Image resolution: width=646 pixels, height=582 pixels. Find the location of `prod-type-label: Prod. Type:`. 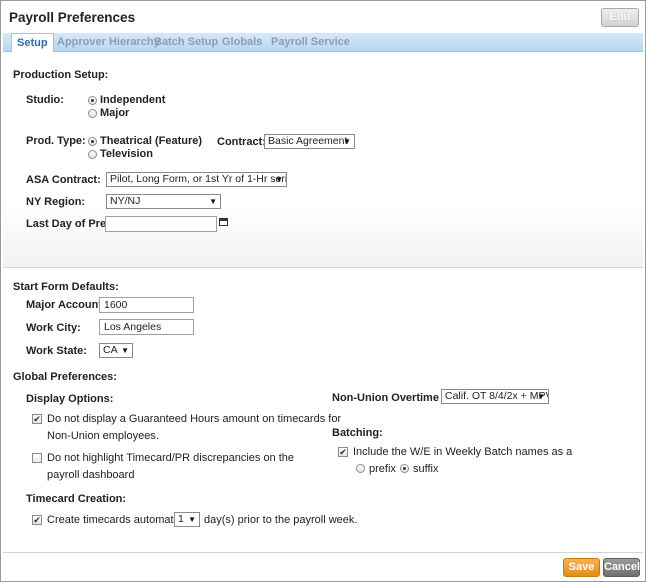

prod-type-label: Prod. Type: is located at coordinates (56, 141).